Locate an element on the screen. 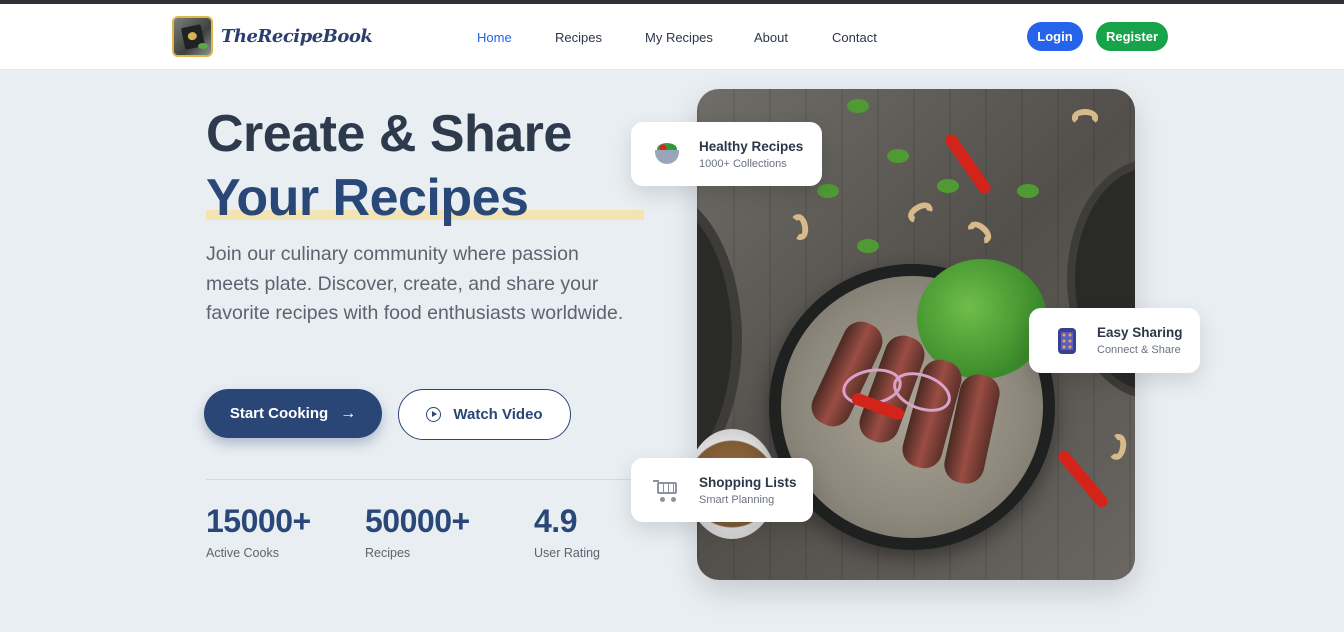 This screenshot has height=632, width=1344. stat-user-rating: 4.9 User Rating is located at coordinates (567, 531).